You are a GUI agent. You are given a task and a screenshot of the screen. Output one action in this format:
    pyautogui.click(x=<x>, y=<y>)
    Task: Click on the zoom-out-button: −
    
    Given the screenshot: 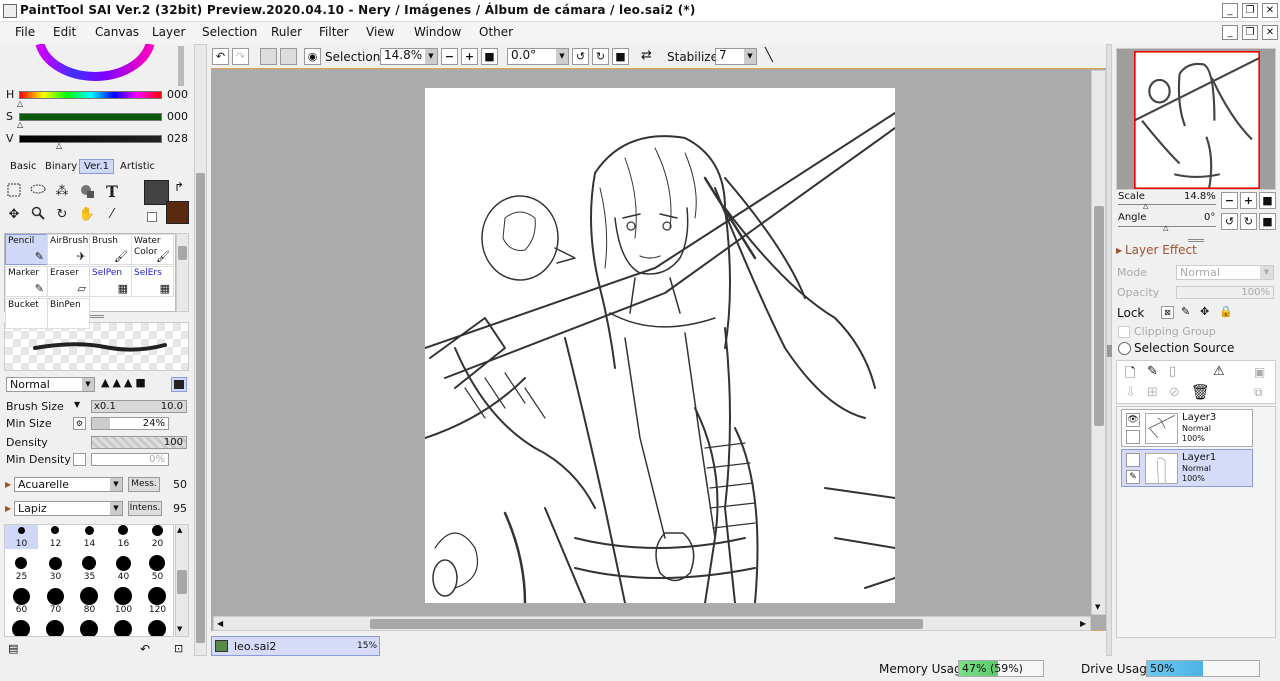 What is the action you would take?
    pyautogui.click(x=449, y=56)
    